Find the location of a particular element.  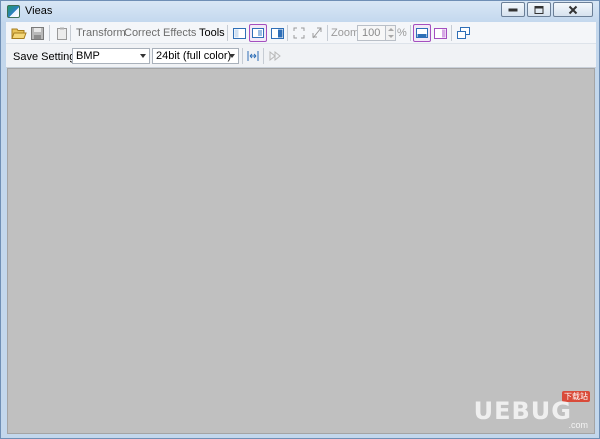

watermark-domain: .com is located at coordinates (578, 425).